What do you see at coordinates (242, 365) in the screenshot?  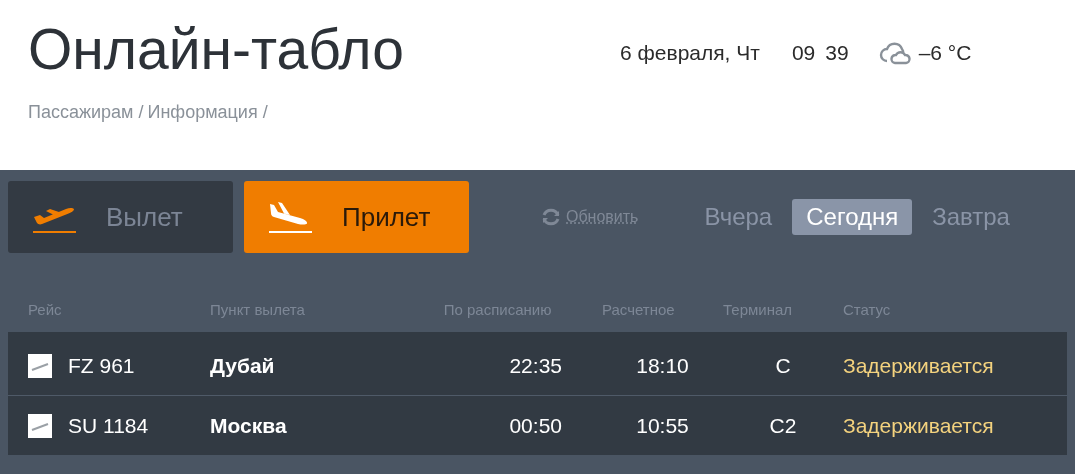 I see `city-name: Дубай` at bounding box center [242, 365].